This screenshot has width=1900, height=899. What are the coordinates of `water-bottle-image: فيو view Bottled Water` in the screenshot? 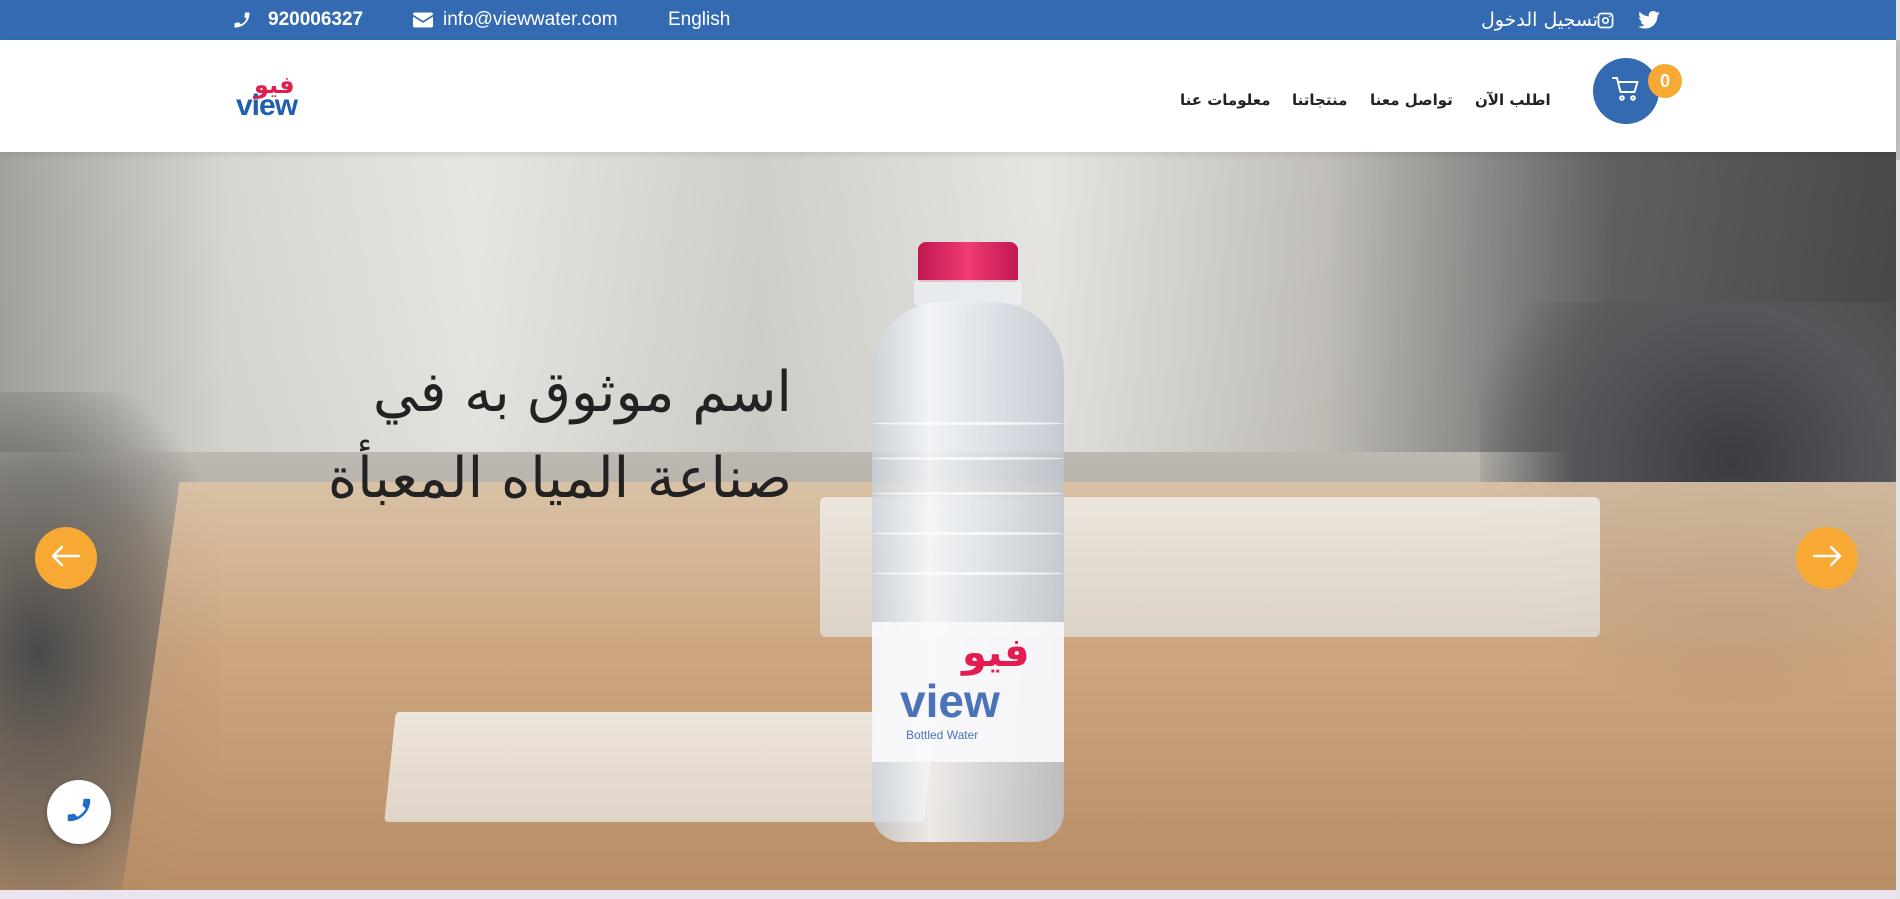 It's located at (968, 542).